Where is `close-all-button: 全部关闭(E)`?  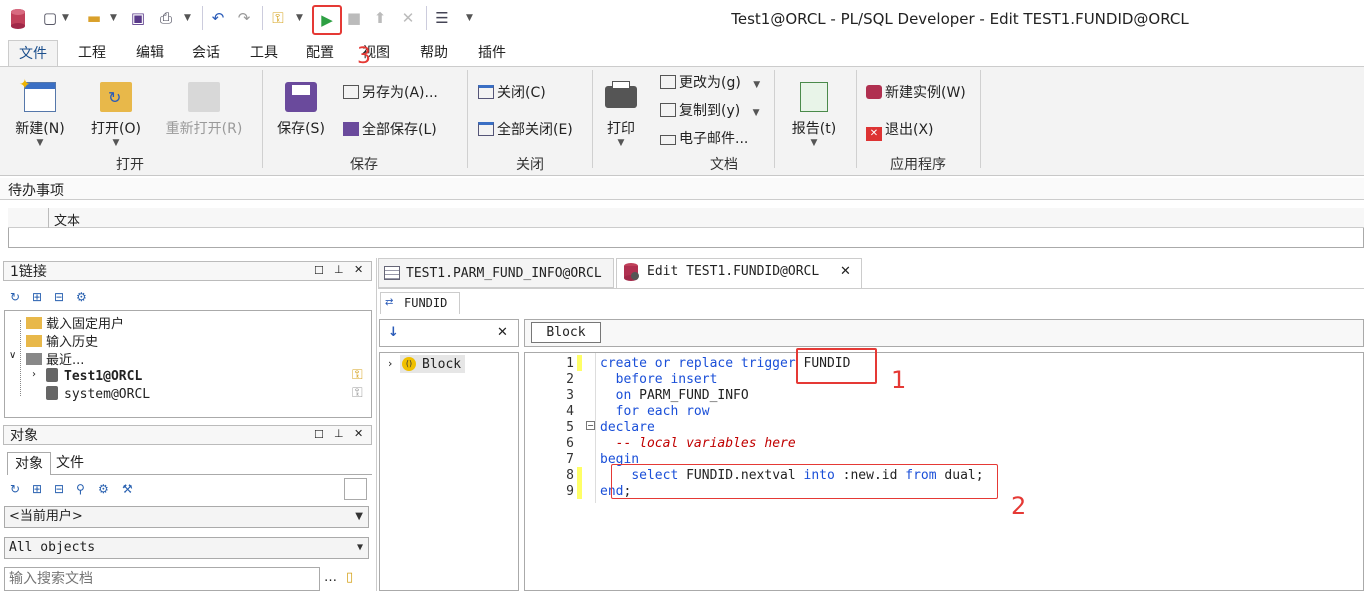 close-all-button: 全部关闭(E) is located at coordinates (525, 130).